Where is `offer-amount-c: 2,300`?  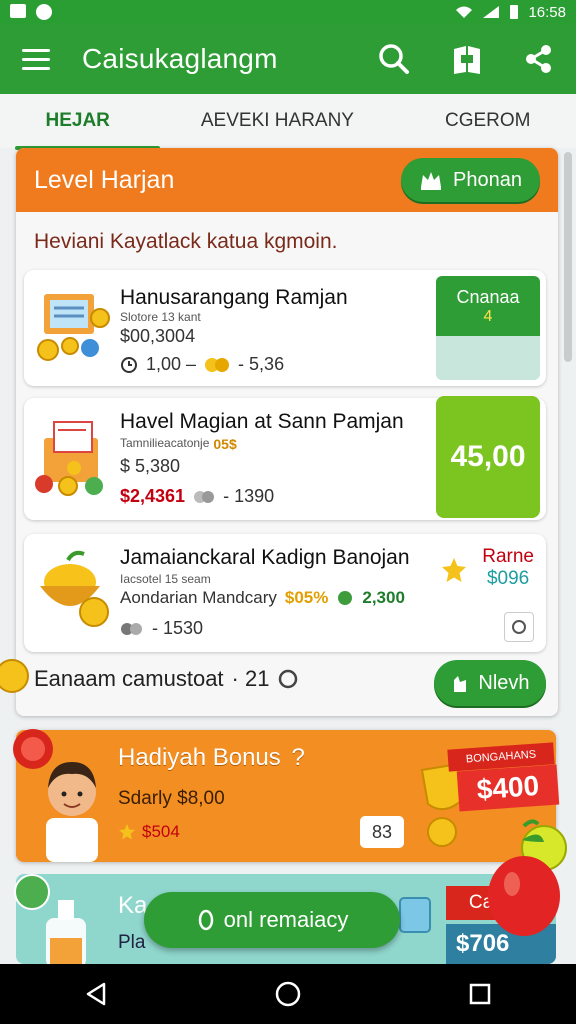 offer-amount-c: 2,300 is located at coordinates (383, 597).